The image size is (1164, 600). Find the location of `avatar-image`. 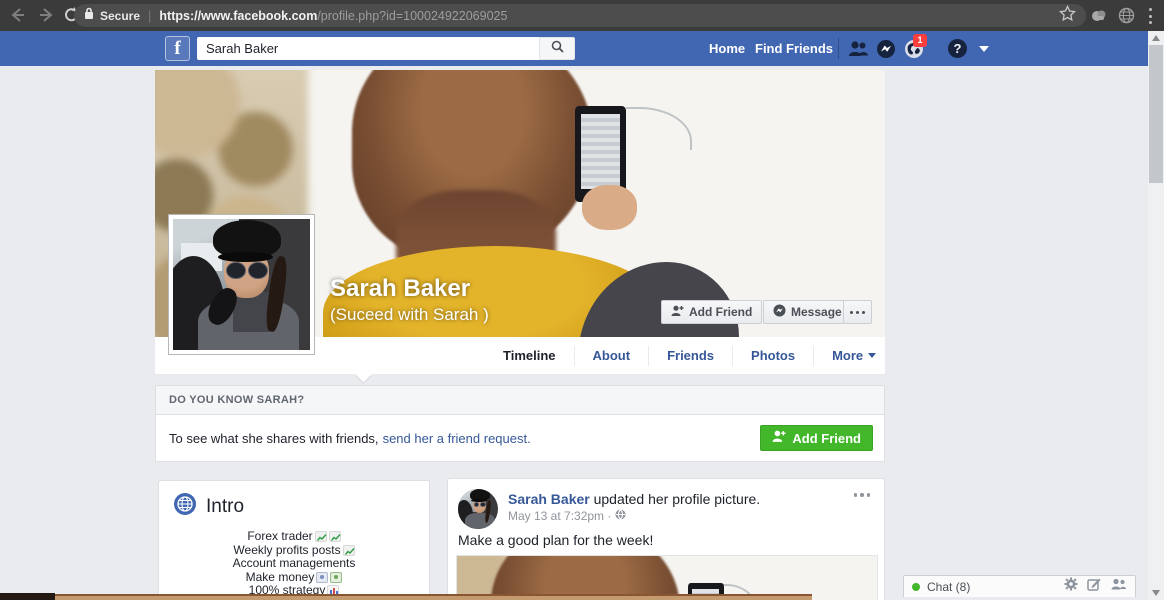

avatar-image is located at coordinates (478, 509).